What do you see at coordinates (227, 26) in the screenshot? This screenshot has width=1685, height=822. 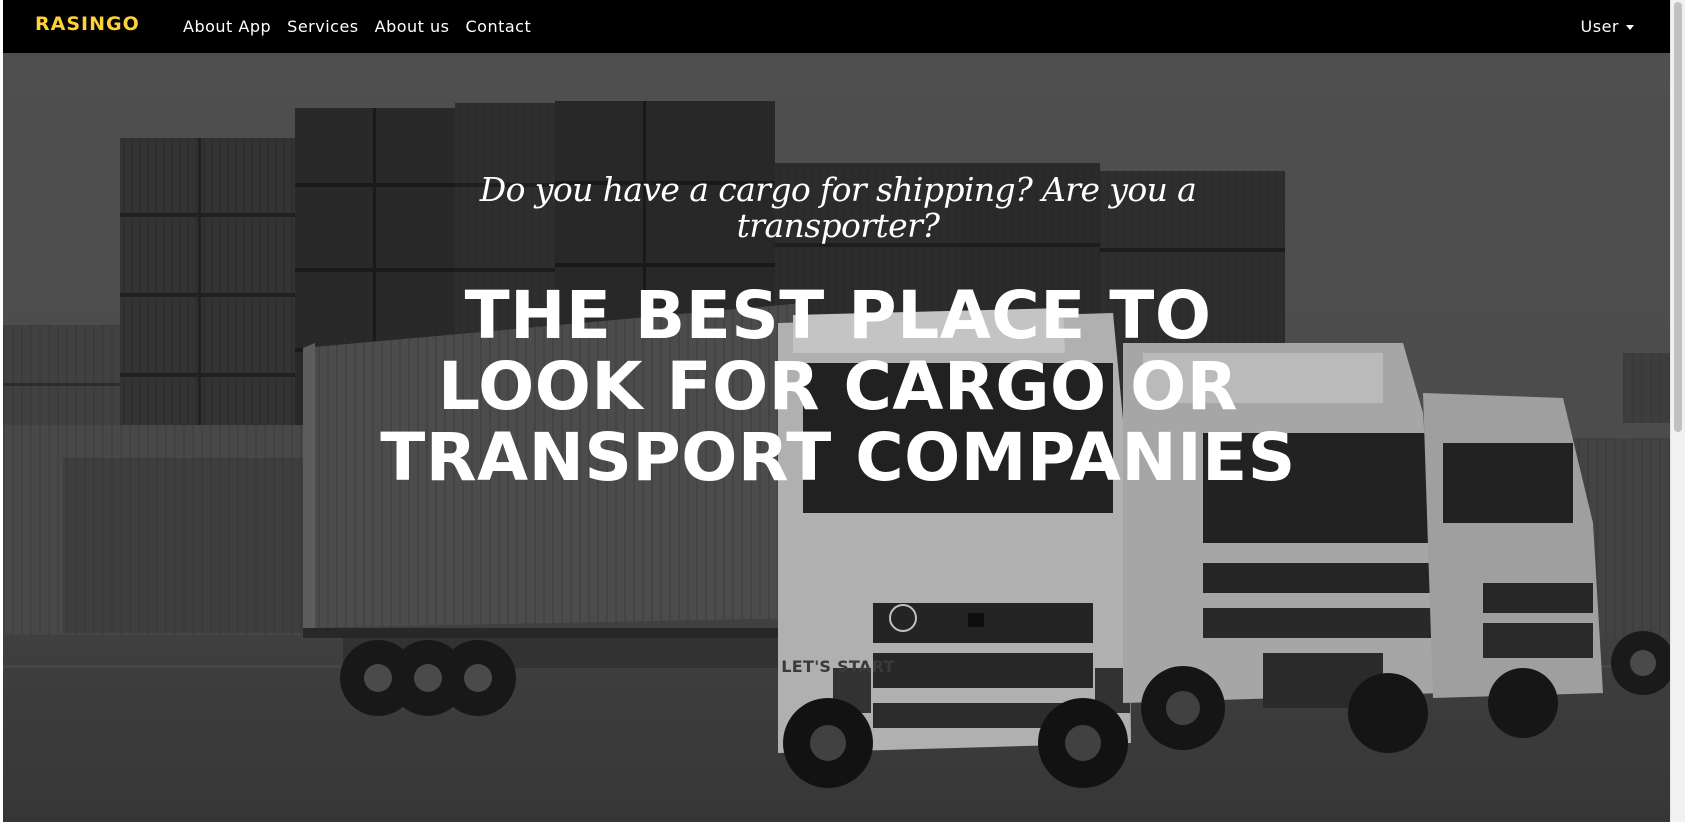 I see `nav-link-about-app: About App` at bounding box center [227, 26].